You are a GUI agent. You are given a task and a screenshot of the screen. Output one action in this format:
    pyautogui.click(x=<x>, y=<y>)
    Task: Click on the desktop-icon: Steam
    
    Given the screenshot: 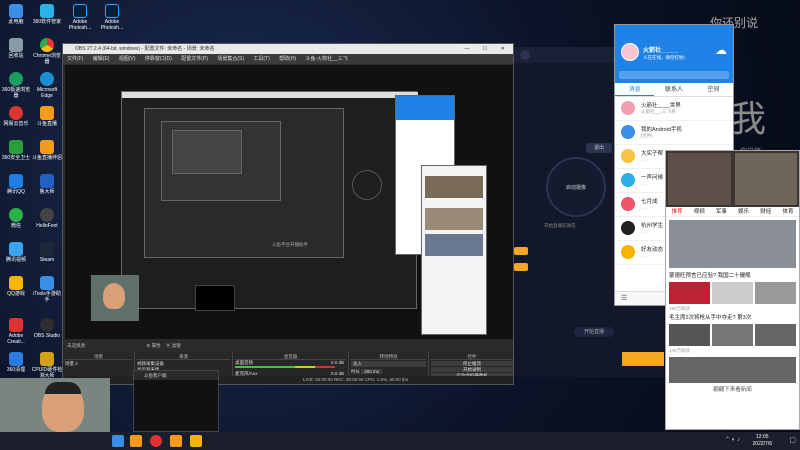 What is the action you would take?
    pyautogui.click(x=47, y=253)
    